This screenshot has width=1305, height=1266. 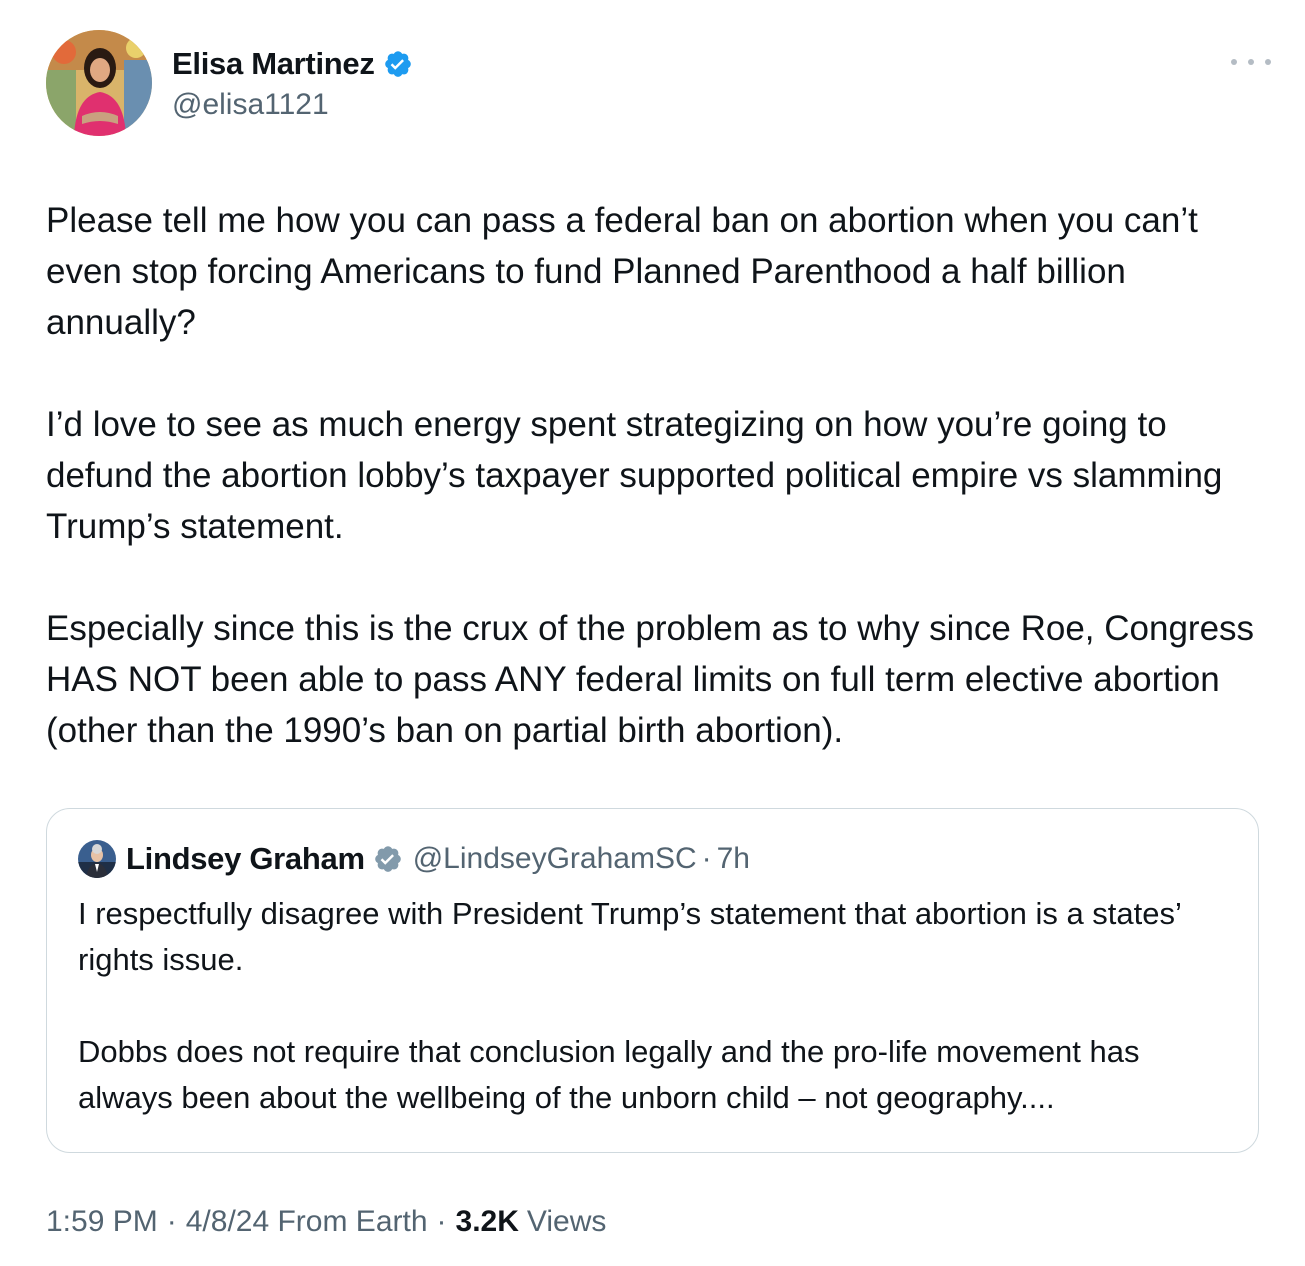 I want to click on author-names: Elisa Martinez @elisa1121, so click(x=292, y=83).